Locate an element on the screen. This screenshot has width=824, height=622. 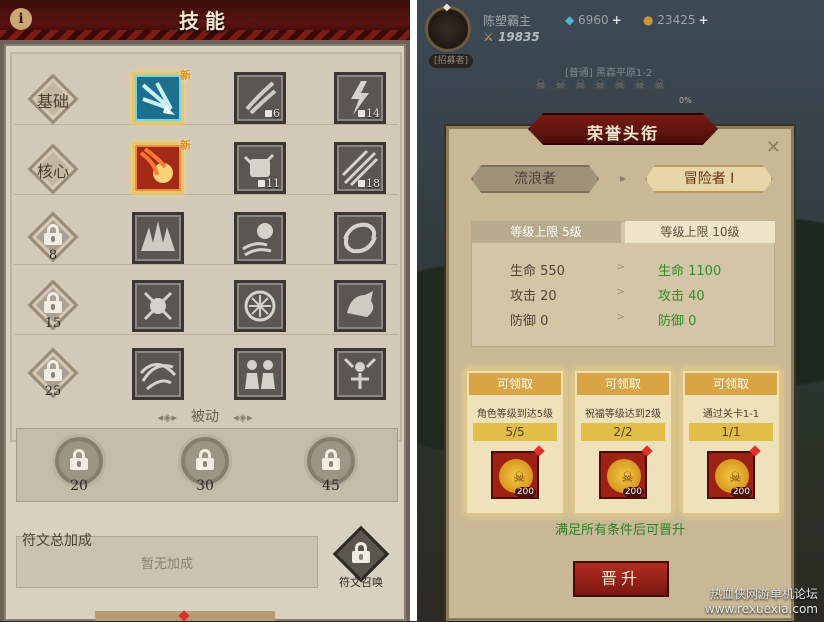
vortex-icon is located at coordinates (360, 238).